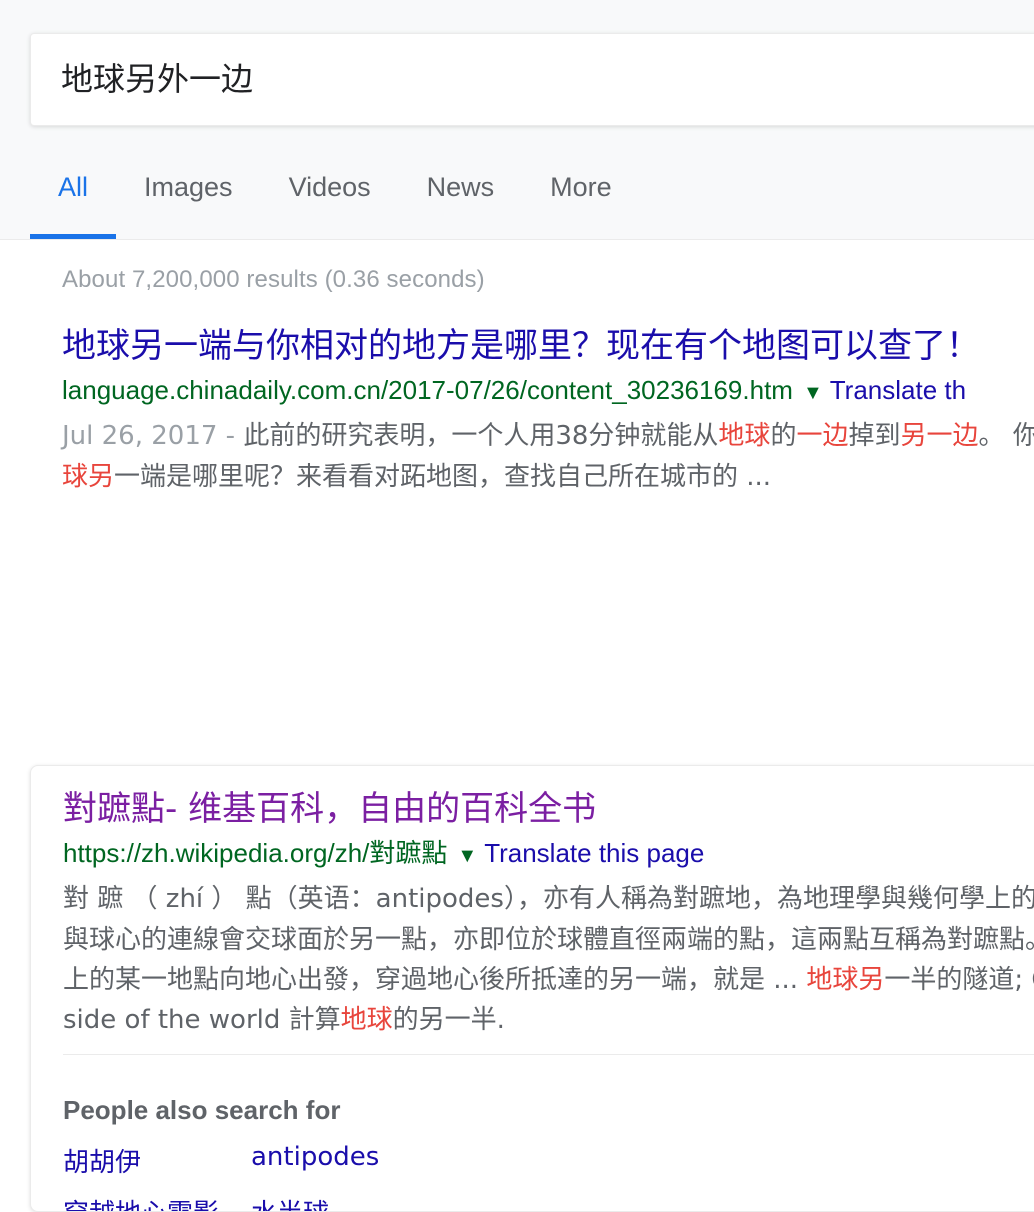 This screenshot has width=1034, height=1212. What do you see at coordinates (202, 1110) in the screenshot?
I see `pasf-title: People also search for` at bounding box center [202, 1110].